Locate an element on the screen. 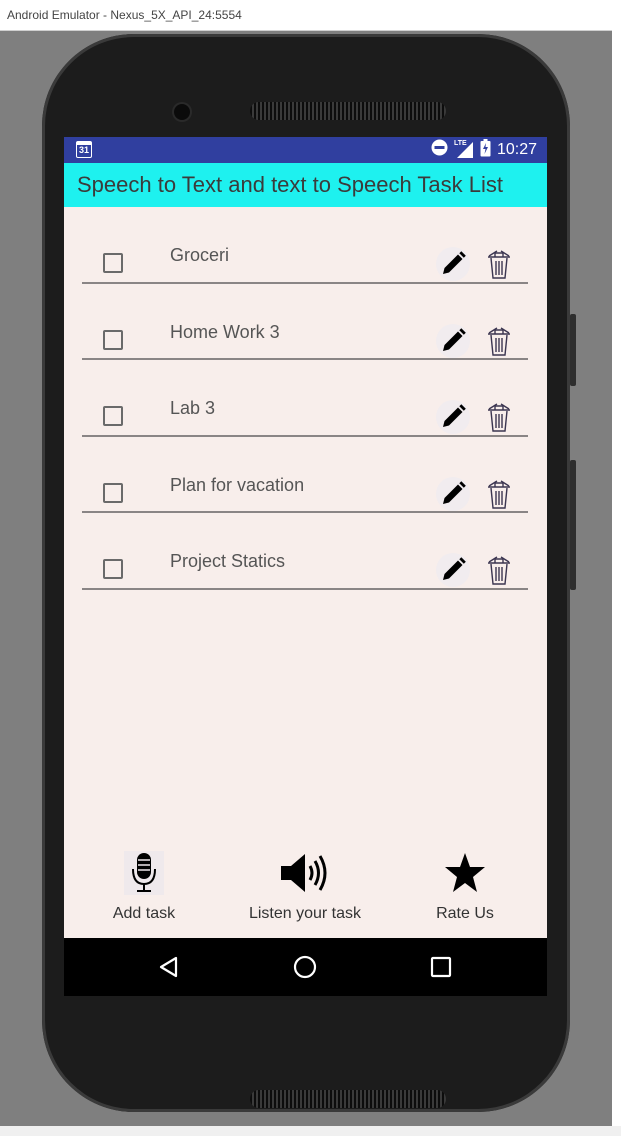 This screenshot has width=621, height=1136. list-item: Home Work 3 is located at coordinates (305, 322).